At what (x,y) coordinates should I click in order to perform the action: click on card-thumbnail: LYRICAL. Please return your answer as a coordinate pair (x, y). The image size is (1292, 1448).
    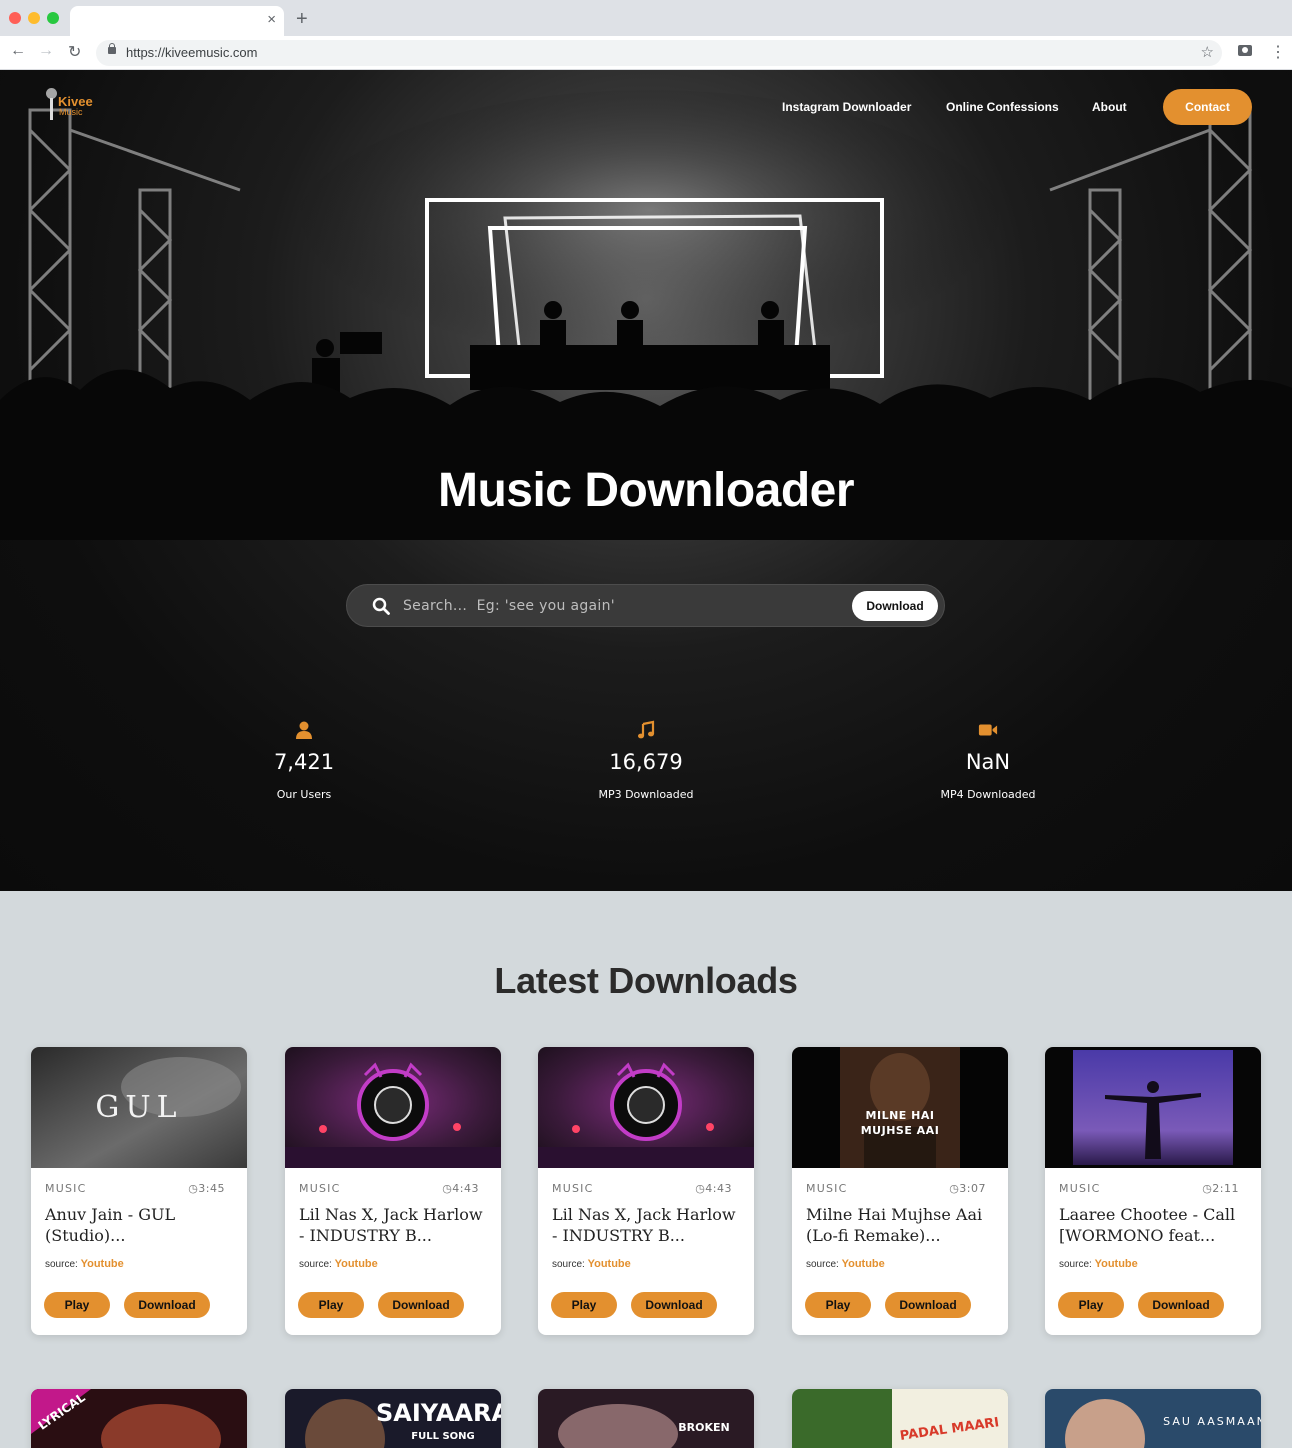
    Looking at the image, I should click on (139, 1418).